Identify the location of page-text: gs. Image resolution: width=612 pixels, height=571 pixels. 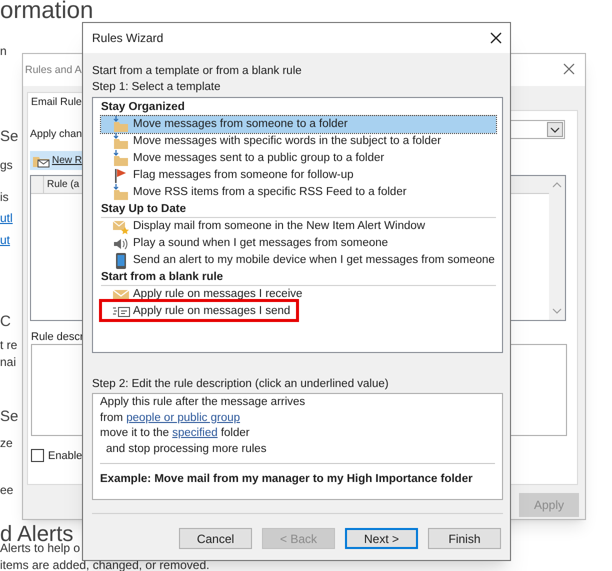
(6, 165).